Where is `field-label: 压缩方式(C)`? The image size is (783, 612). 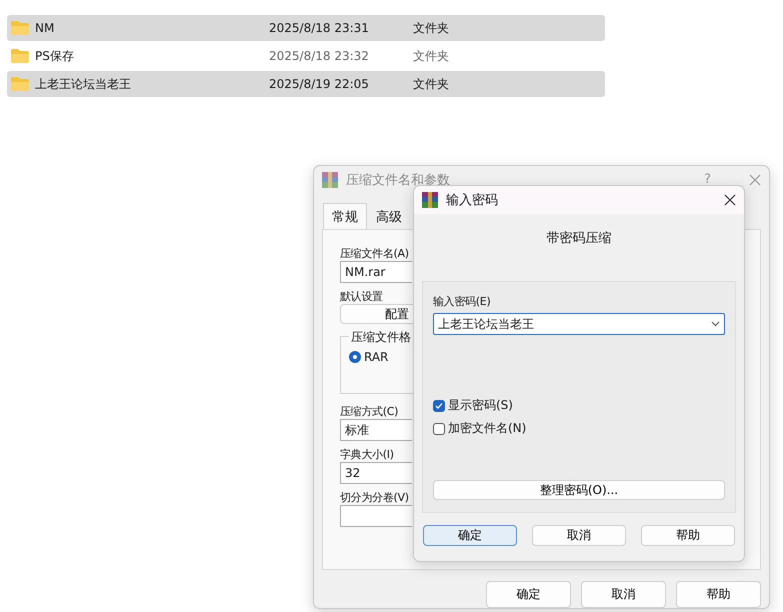
field-label: 压缩方式(C) is located at coordinates (369, 412).